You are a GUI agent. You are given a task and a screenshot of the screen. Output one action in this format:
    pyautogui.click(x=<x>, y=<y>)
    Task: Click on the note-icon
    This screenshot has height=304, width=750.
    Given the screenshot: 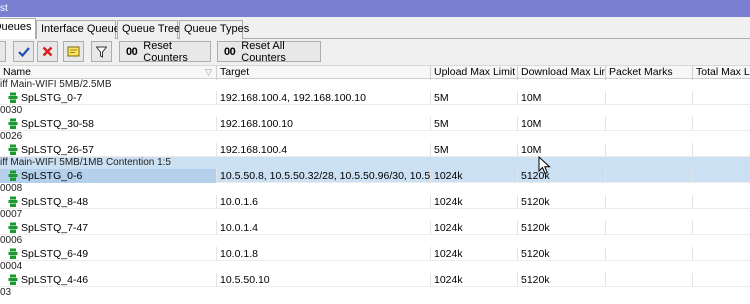 What is the action you would take?
    pyautogui.click(x=73, y=51)
    